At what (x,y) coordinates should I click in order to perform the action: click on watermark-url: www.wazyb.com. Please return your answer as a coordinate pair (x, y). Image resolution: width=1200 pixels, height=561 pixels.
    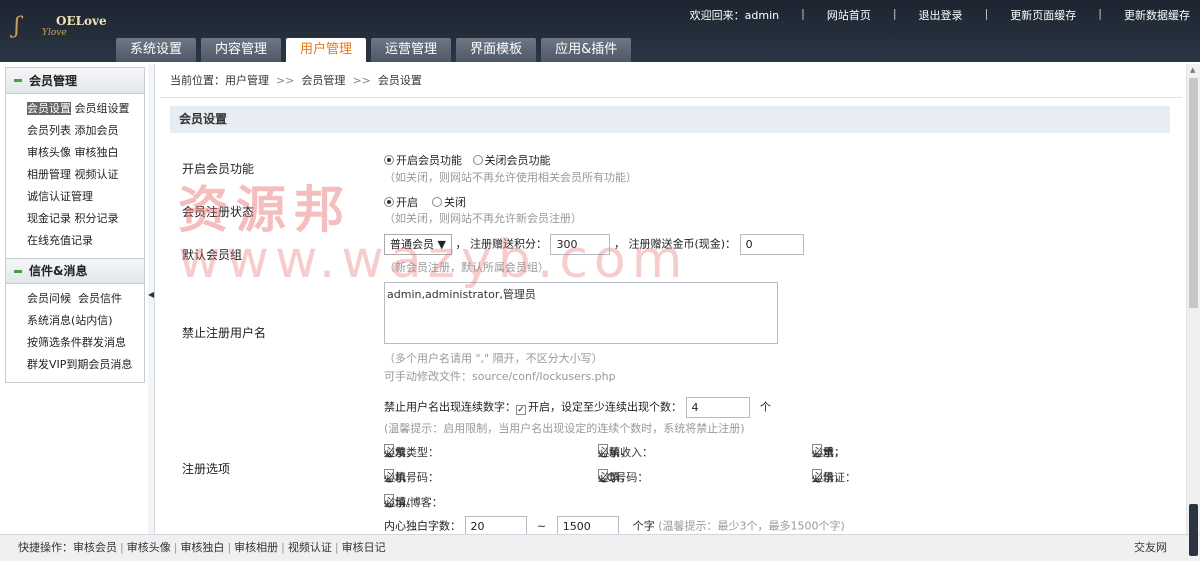
    Looking at the image, I should click on (433, 260).